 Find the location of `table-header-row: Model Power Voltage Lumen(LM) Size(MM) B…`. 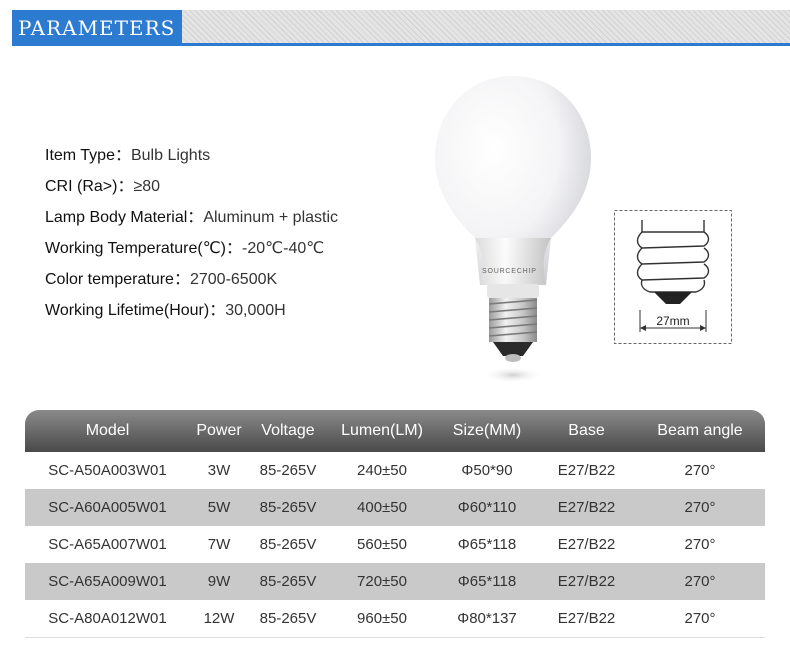

table-header-row: Model Power Voltage Lumen(LM) Size(MM) B… is located at coordinates (395, 431).